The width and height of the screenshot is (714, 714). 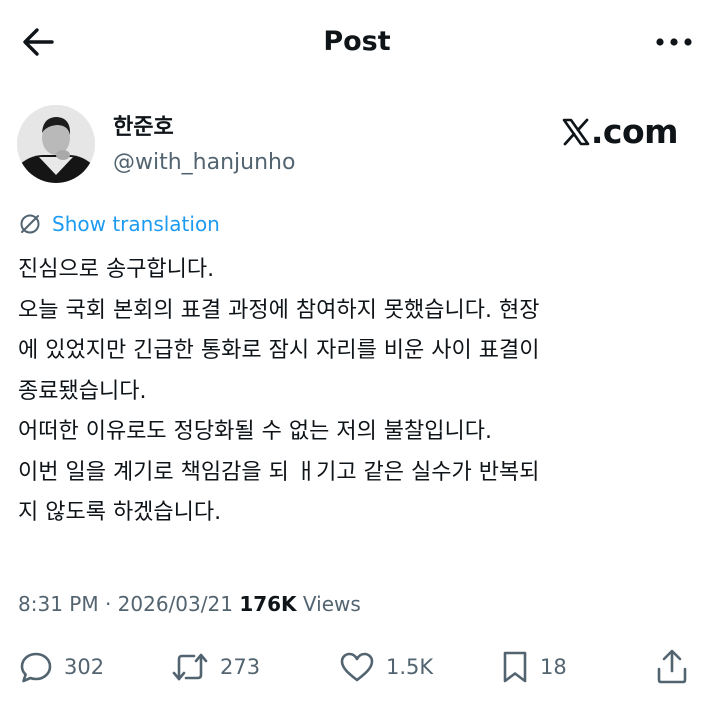 I want to click on repost-icon, so click(x=190, y=667).